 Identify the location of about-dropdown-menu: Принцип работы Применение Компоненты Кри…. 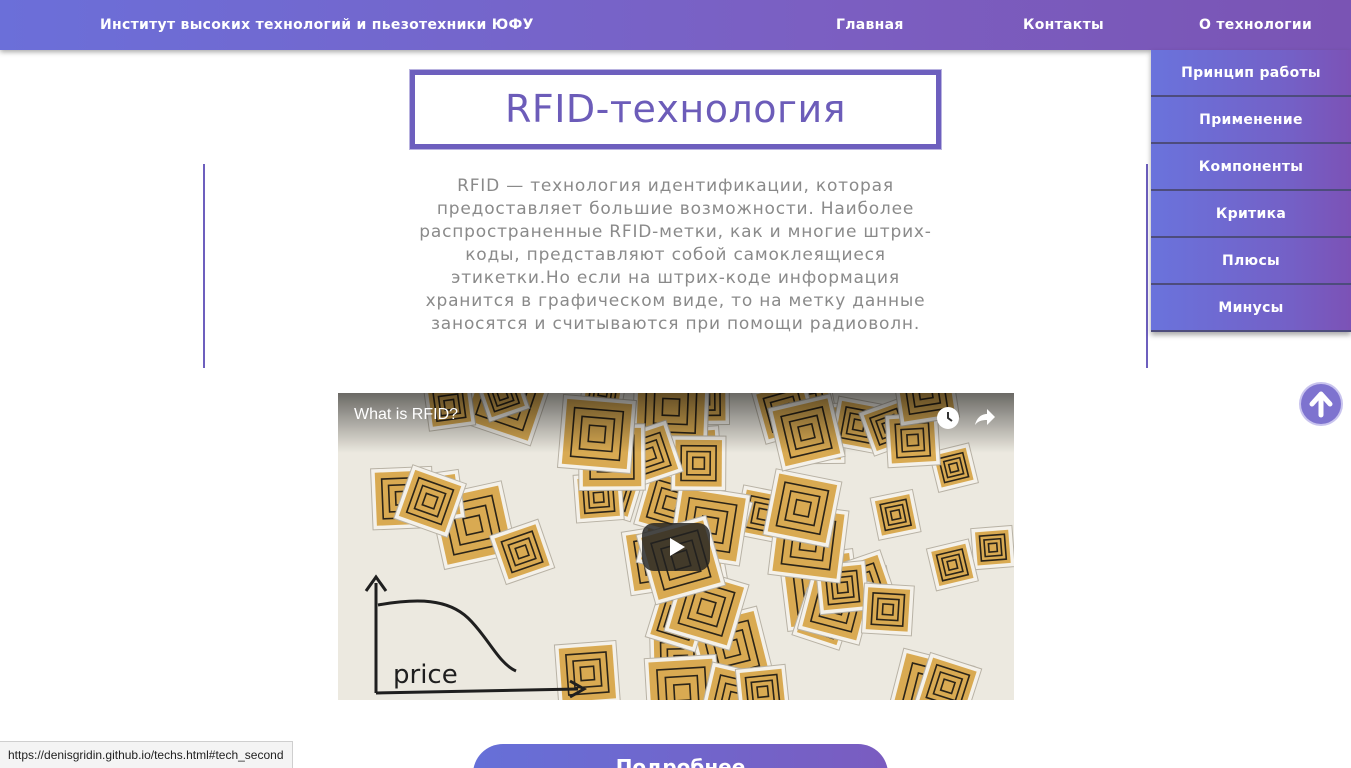
(1251, 191).